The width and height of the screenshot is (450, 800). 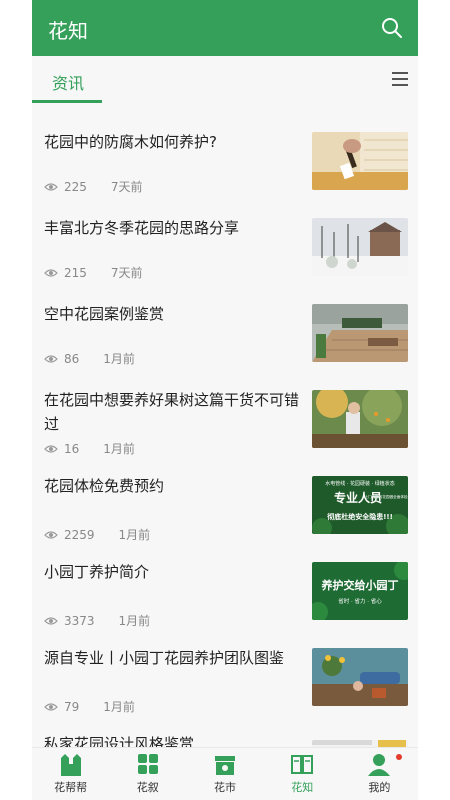 I want to click on thumb-caption: 省时 · 省力 · 省心, so click(x=360, y=601).